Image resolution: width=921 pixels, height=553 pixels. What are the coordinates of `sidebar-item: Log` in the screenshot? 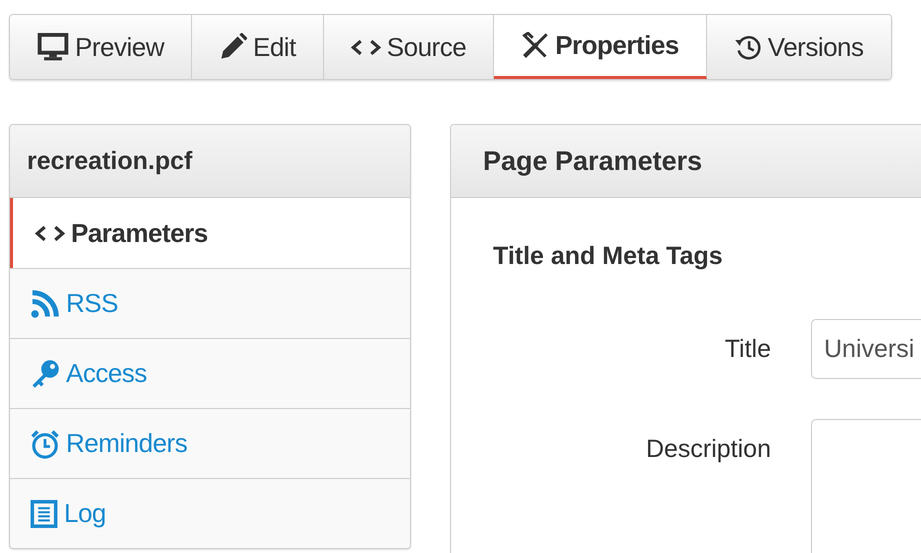 It's located at (210, 513).